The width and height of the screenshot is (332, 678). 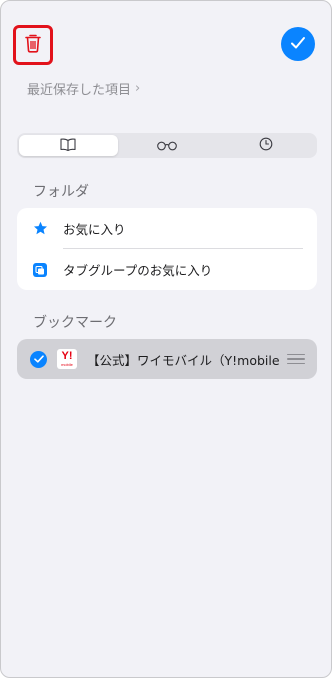 I want to click on folders-list: お気に入り タブグループのお気に入り, so click(x=167, y=249).